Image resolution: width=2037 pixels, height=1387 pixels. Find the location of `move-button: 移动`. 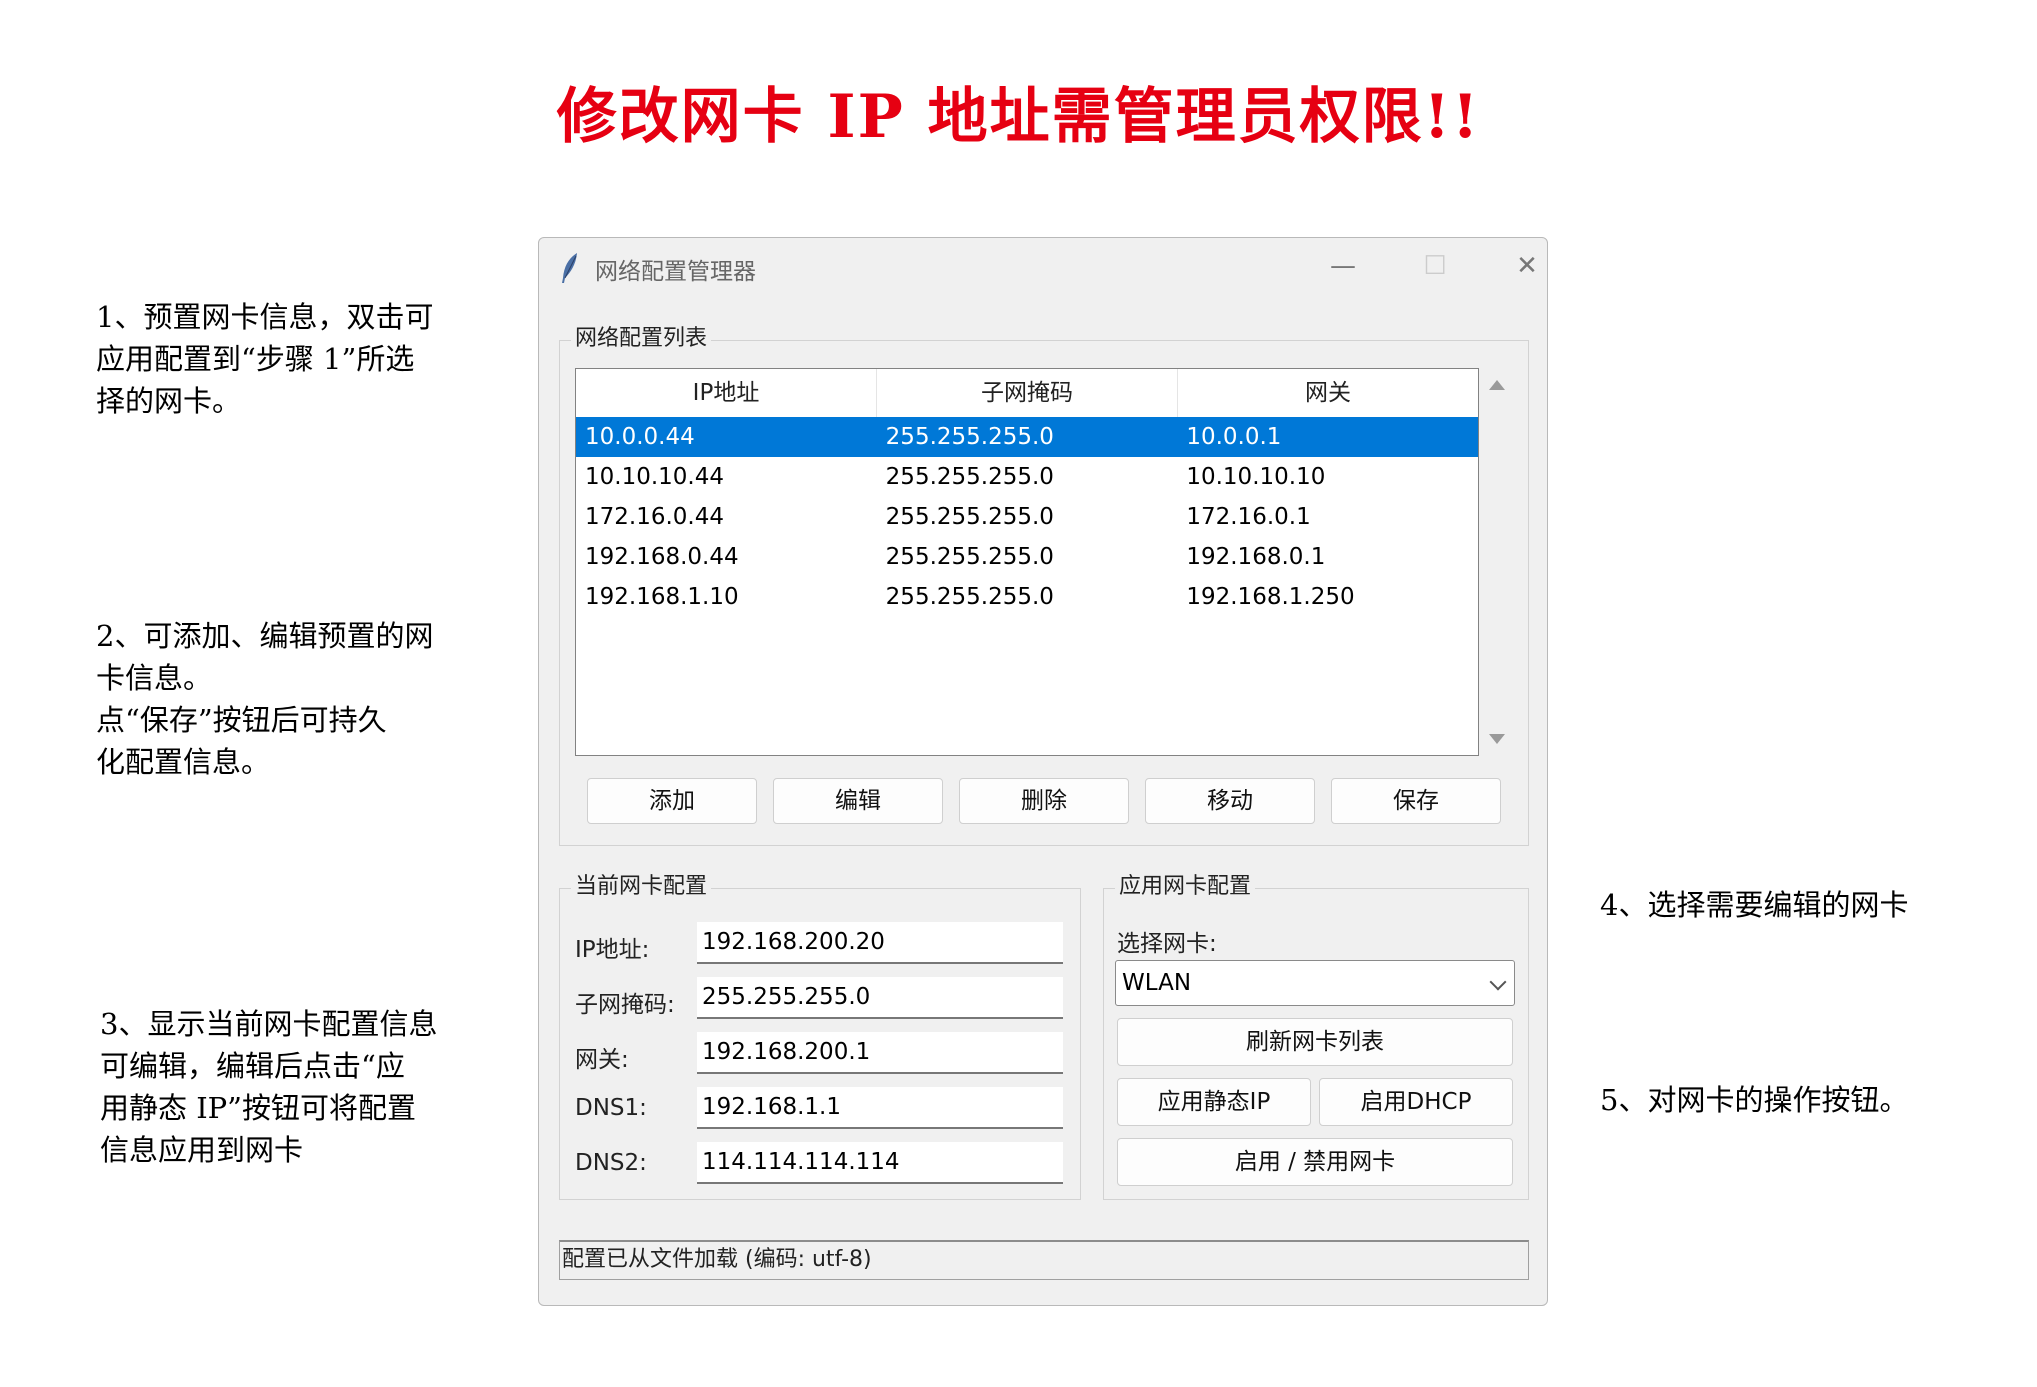

move-button: 移动 is located at coordinates (1230, 801).